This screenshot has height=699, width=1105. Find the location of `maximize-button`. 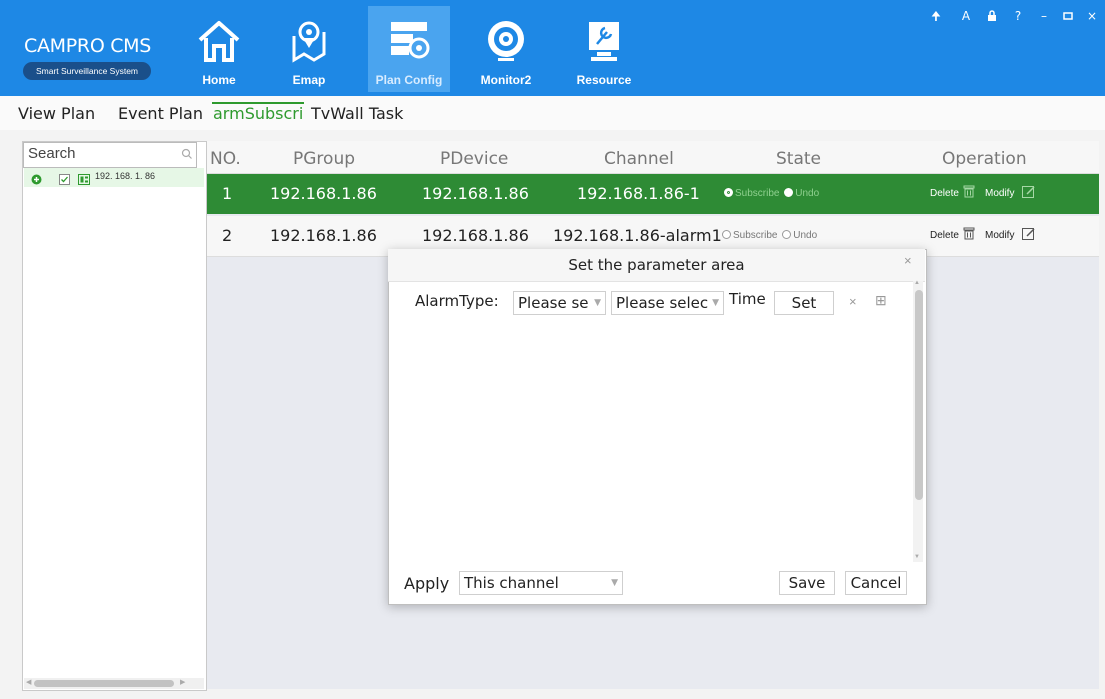

maximize-button is located at coordinates (1068, 16).